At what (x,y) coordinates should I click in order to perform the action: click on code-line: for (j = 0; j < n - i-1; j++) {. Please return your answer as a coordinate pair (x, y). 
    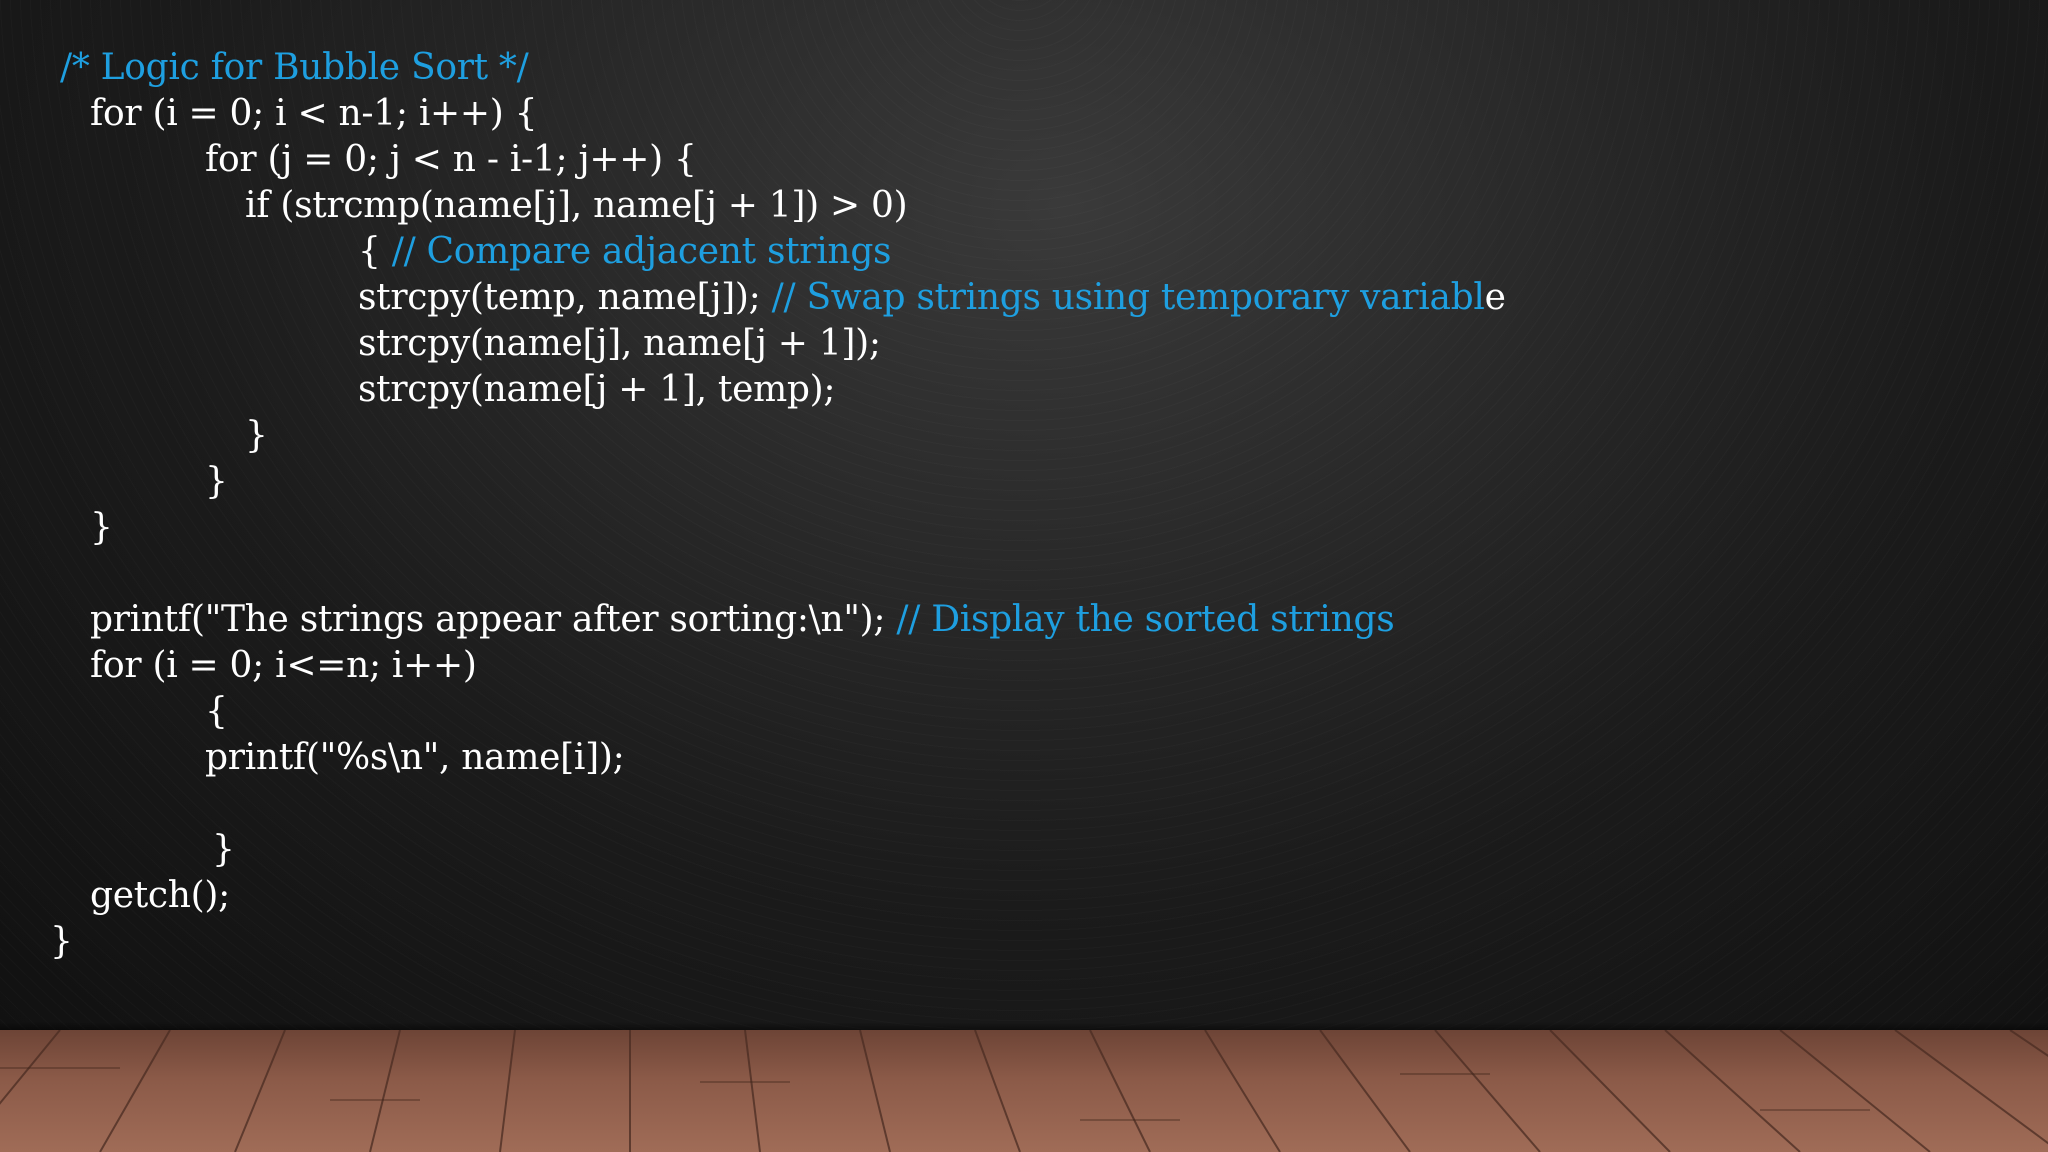
    Looking at the image, I should click on (451, 160).